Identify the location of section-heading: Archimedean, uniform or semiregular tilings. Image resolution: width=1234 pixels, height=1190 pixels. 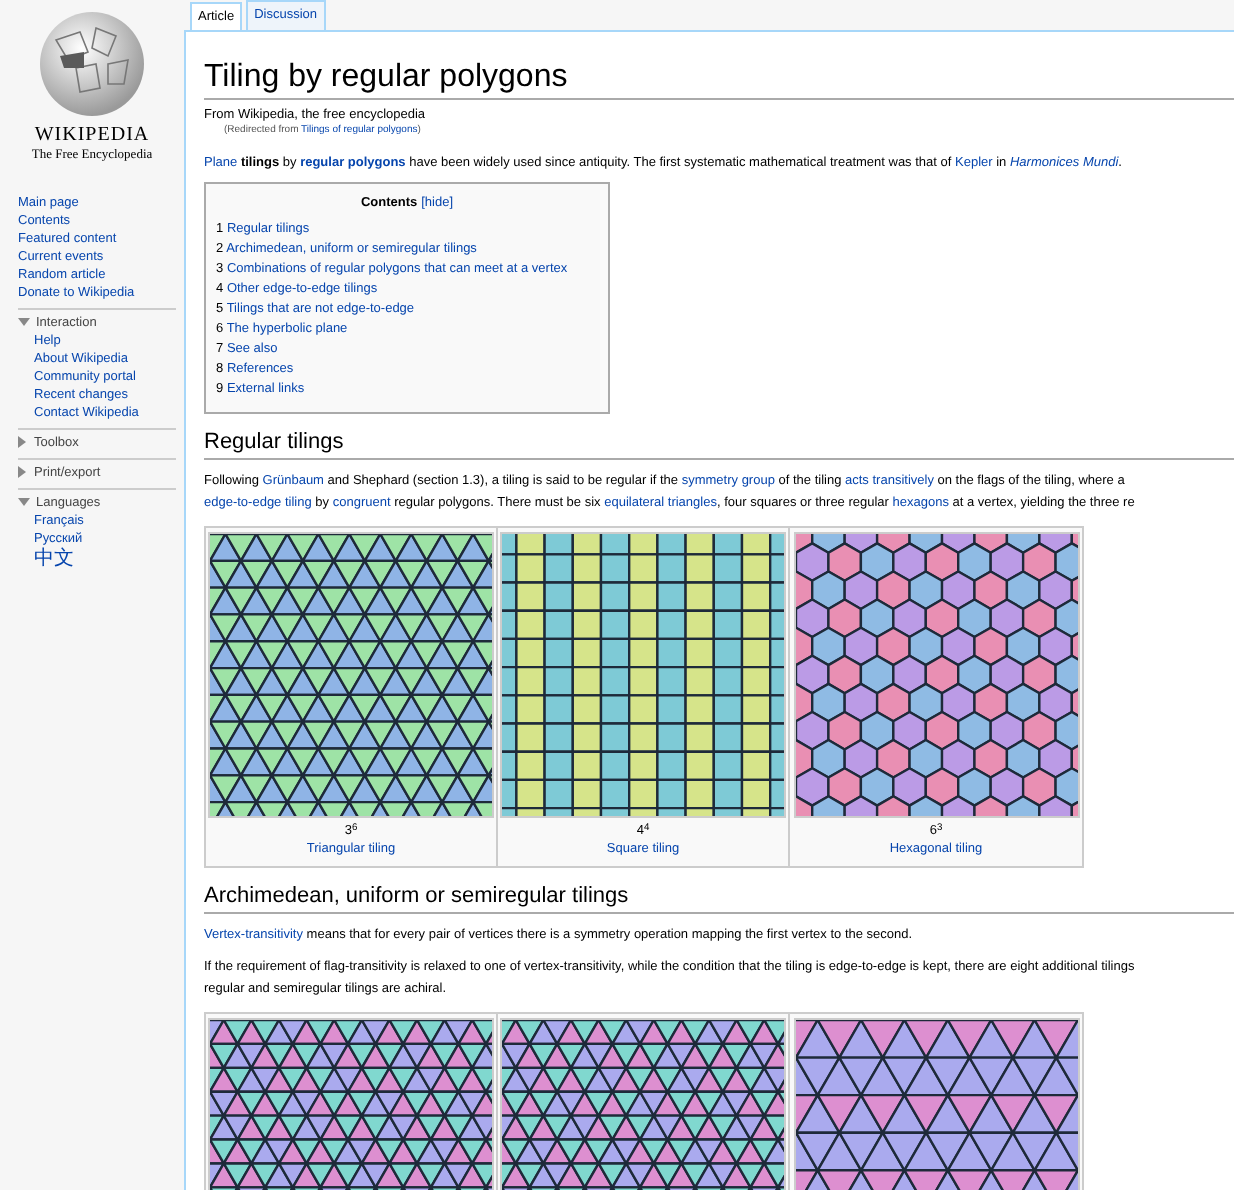
(719, 899).